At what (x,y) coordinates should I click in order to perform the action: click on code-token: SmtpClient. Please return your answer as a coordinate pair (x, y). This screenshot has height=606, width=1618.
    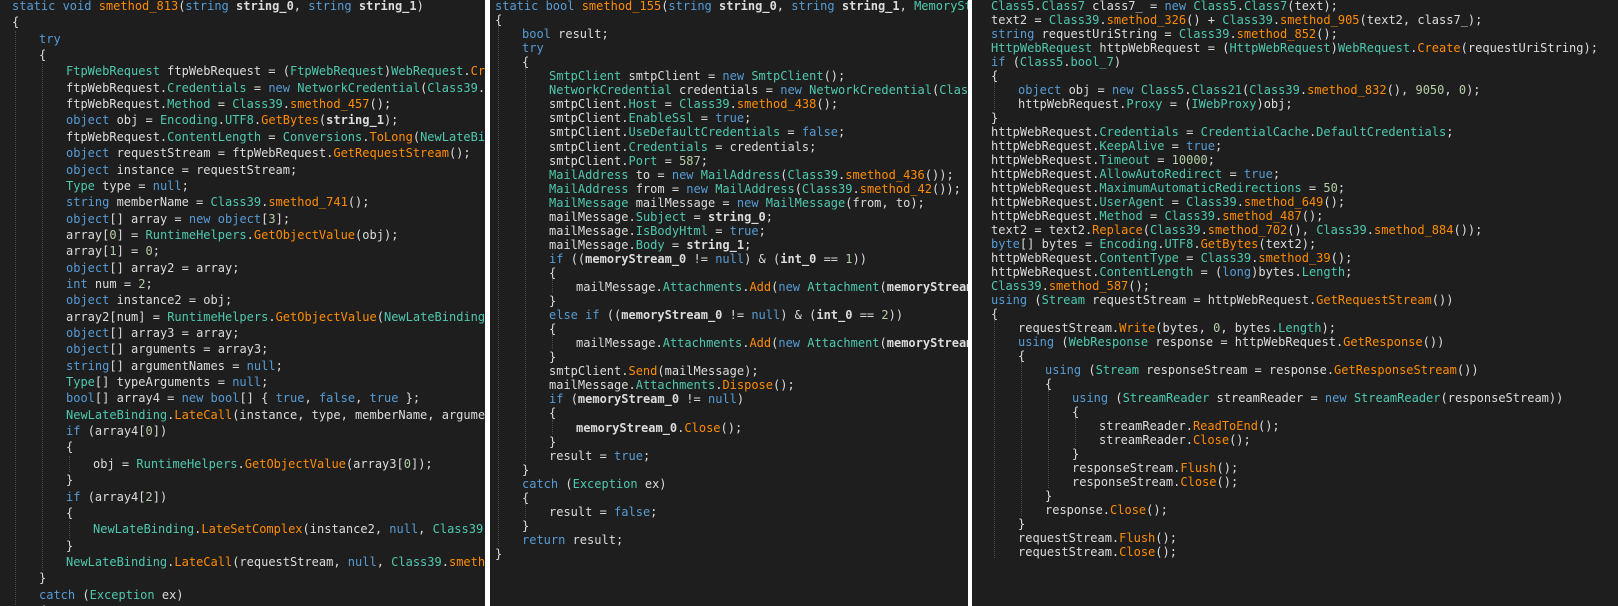
    Looking at the image, I should click on (589, 76).